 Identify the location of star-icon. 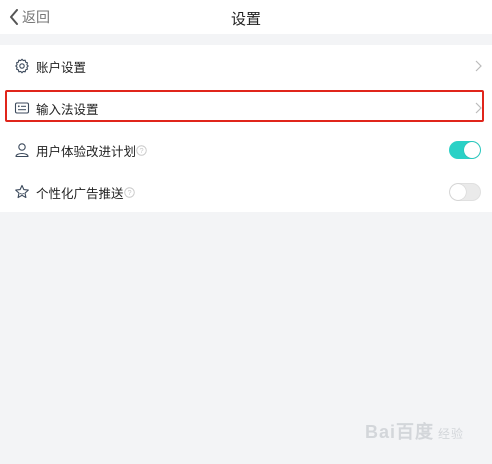
(22, 191).